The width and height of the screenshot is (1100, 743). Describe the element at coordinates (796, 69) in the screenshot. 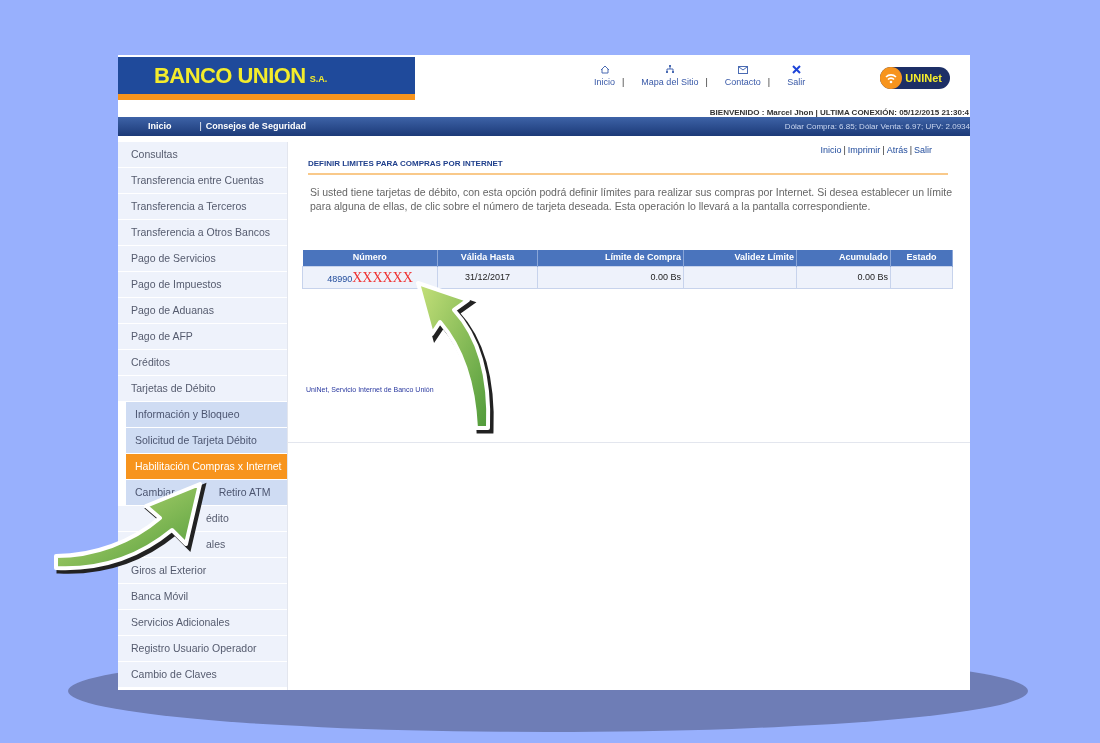

I see `close-icon` at that location.